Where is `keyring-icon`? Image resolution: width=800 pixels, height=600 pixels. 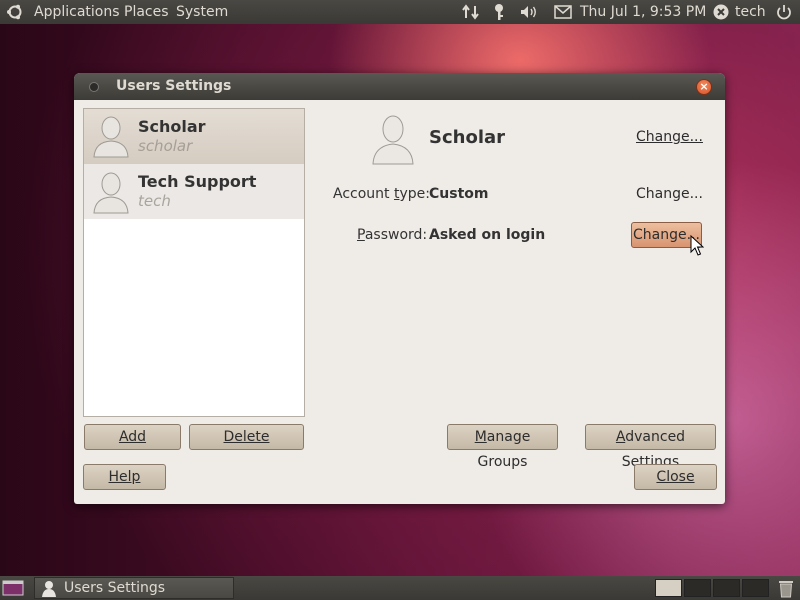
keyring-icon is located at coordinates (499, 12).